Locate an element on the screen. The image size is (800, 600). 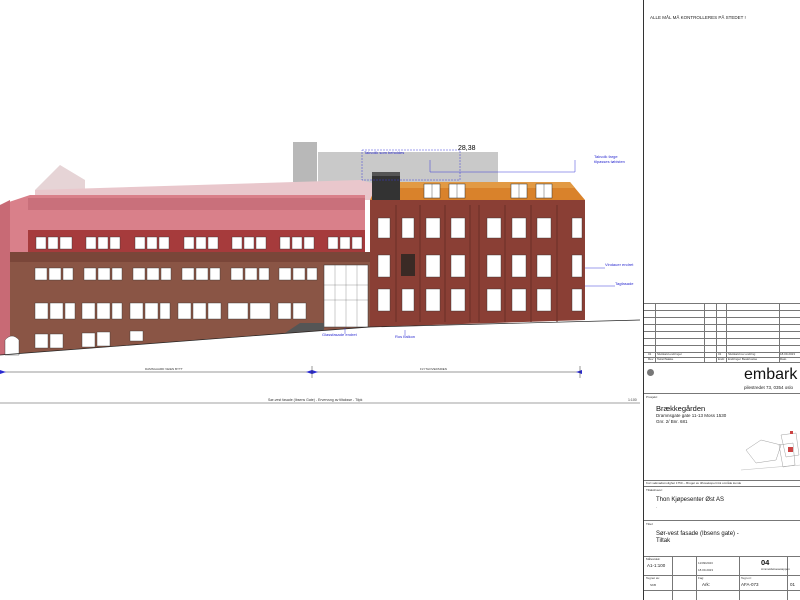
callout-roof-top: Takvolik som beholdes is located at coordinates (384, 152).